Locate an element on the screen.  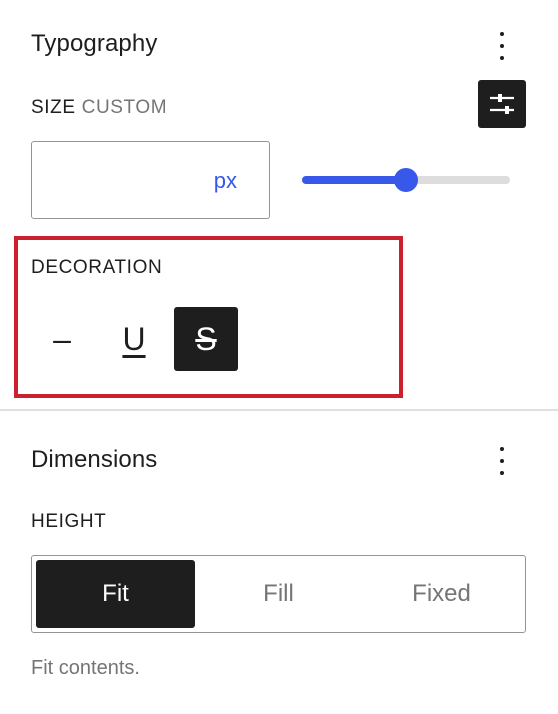
font-size-slider is located at coordinates (406, 180).